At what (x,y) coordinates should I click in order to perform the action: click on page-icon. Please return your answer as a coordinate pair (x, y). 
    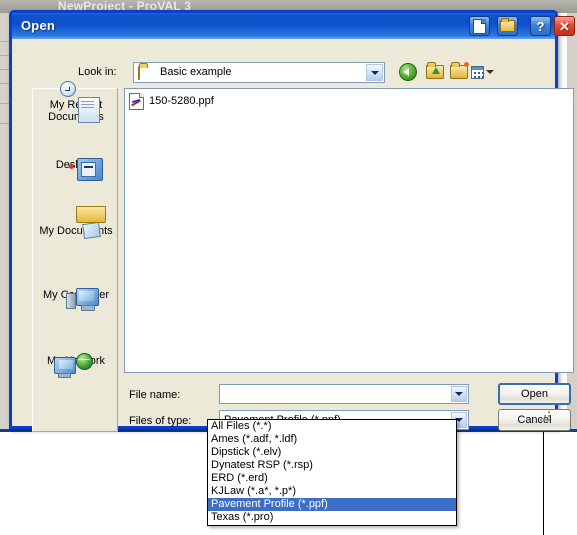
    Looking at the image, I should click on (479, 26).